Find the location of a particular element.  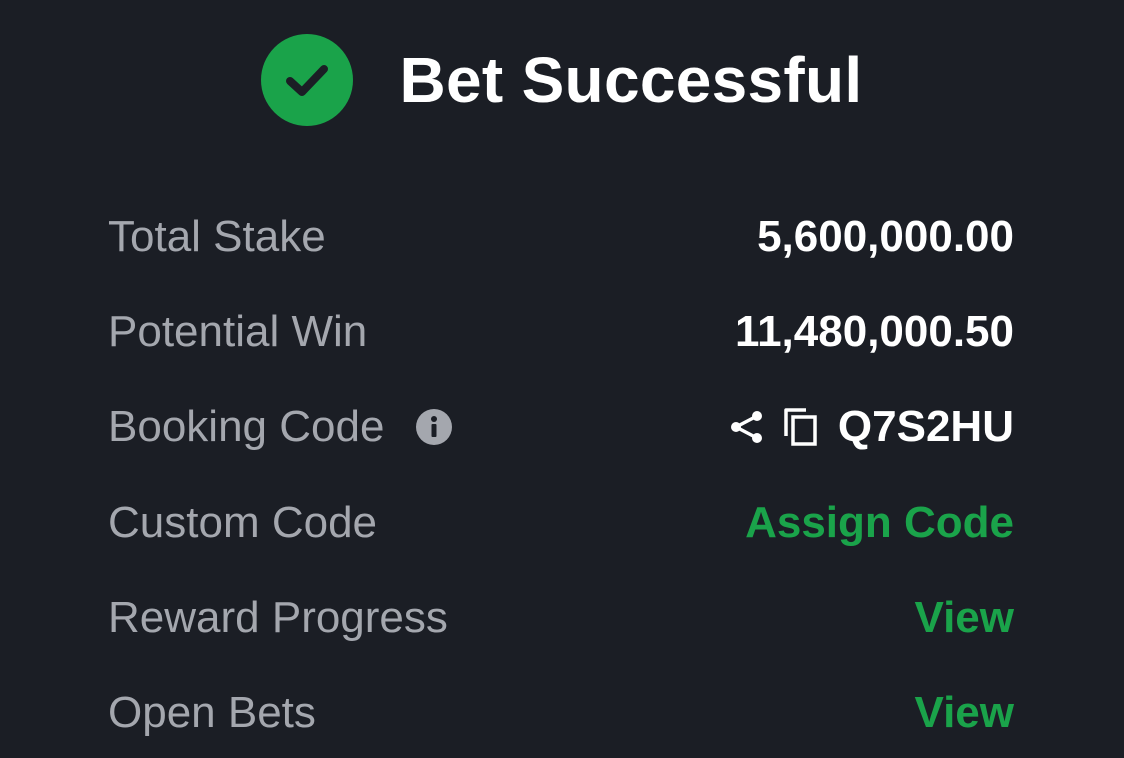

reward-progress-row: Reward Progress View is located at coordinates (561, 618).